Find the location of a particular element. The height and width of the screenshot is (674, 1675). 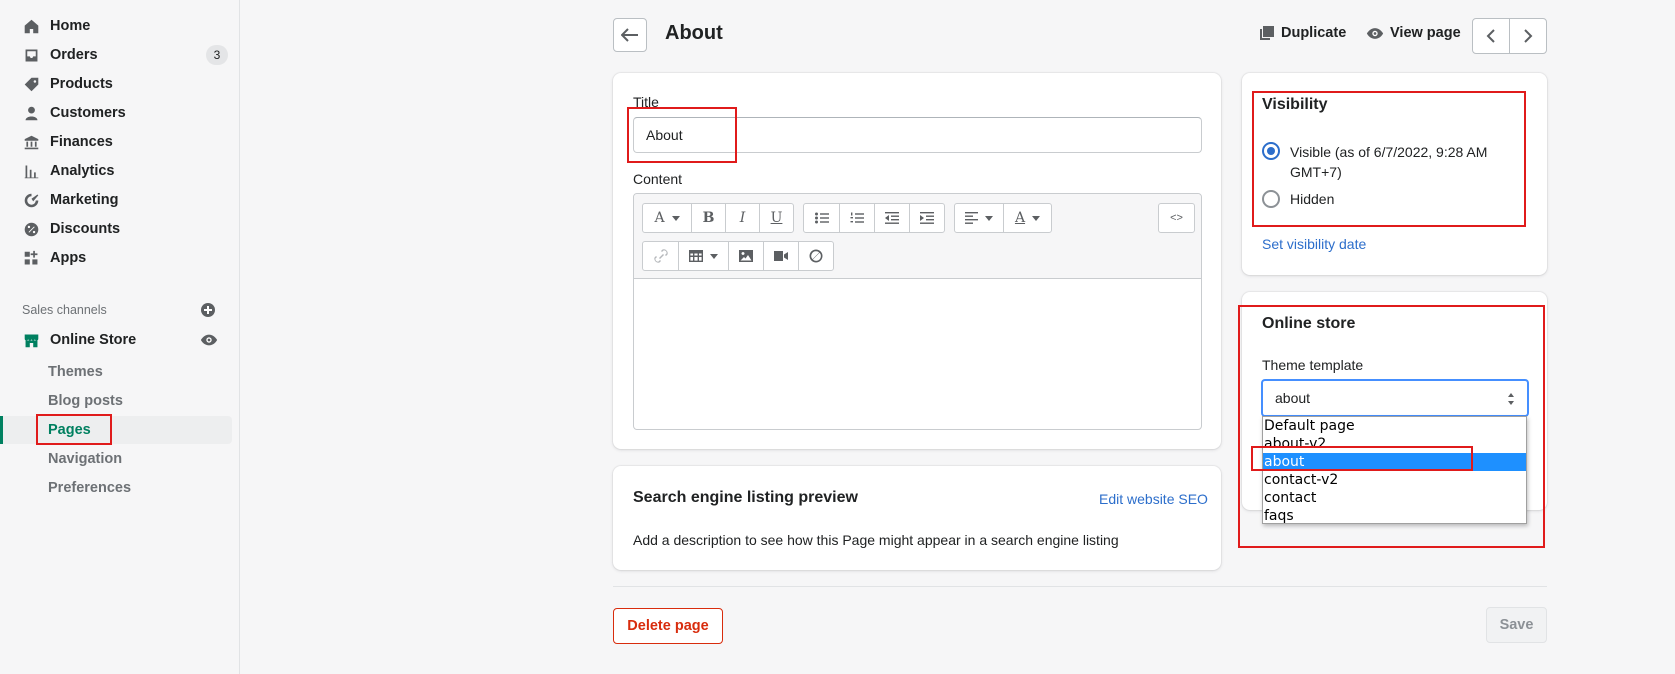

bold-button: B is located at coordinates (708, 218).